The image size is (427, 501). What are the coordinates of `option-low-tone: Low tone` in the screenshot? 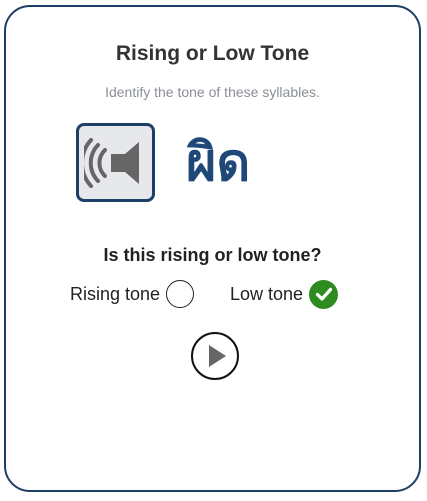 It's located at (284, 294).